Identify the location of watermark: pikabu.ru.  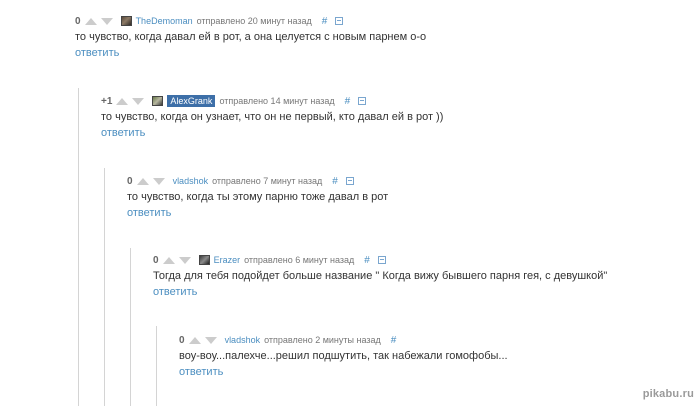
(668, 394).